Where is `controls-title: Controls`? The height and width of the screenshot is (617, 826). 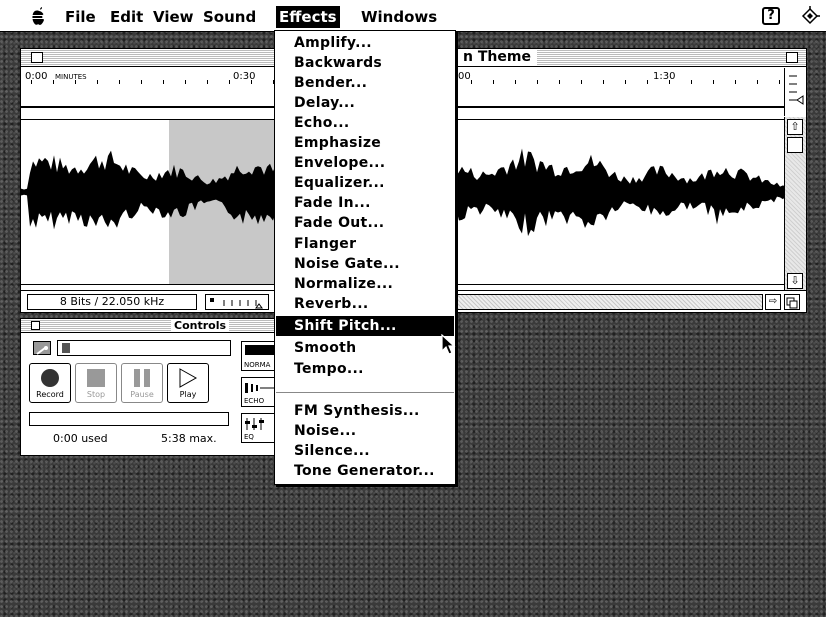 controls-title: Controls is located at coordinates (200, 325).